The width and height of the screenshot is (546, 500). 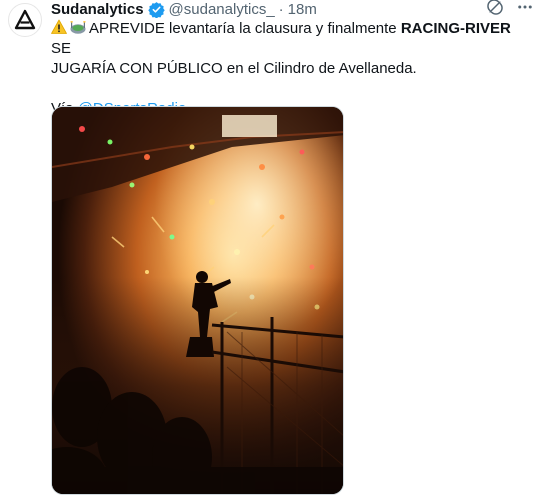 I want to click on warning-emoji-icon, so click(x=59, y=27).